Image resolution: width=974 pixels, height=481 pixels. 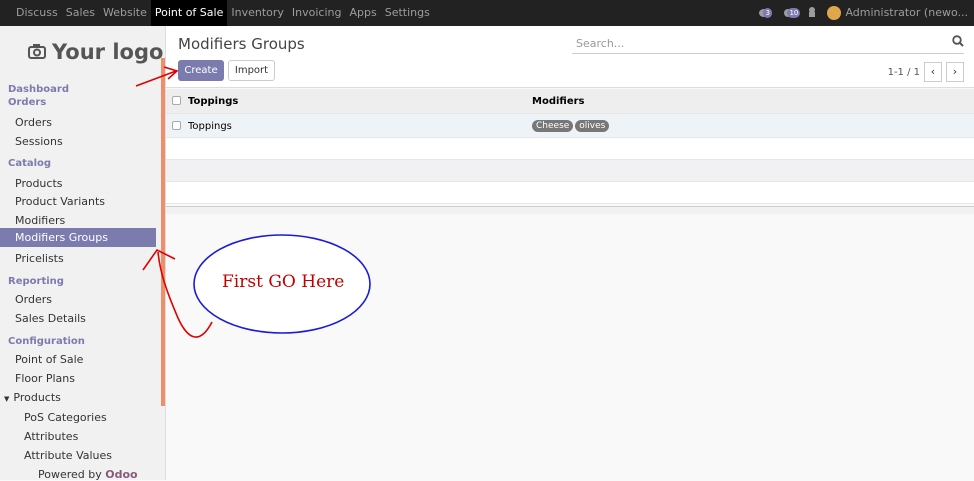 What do you see at coordinates (30, 163) in the screenshot?
I see `section-catalog: Catalog` at bounding box center [30, 163].